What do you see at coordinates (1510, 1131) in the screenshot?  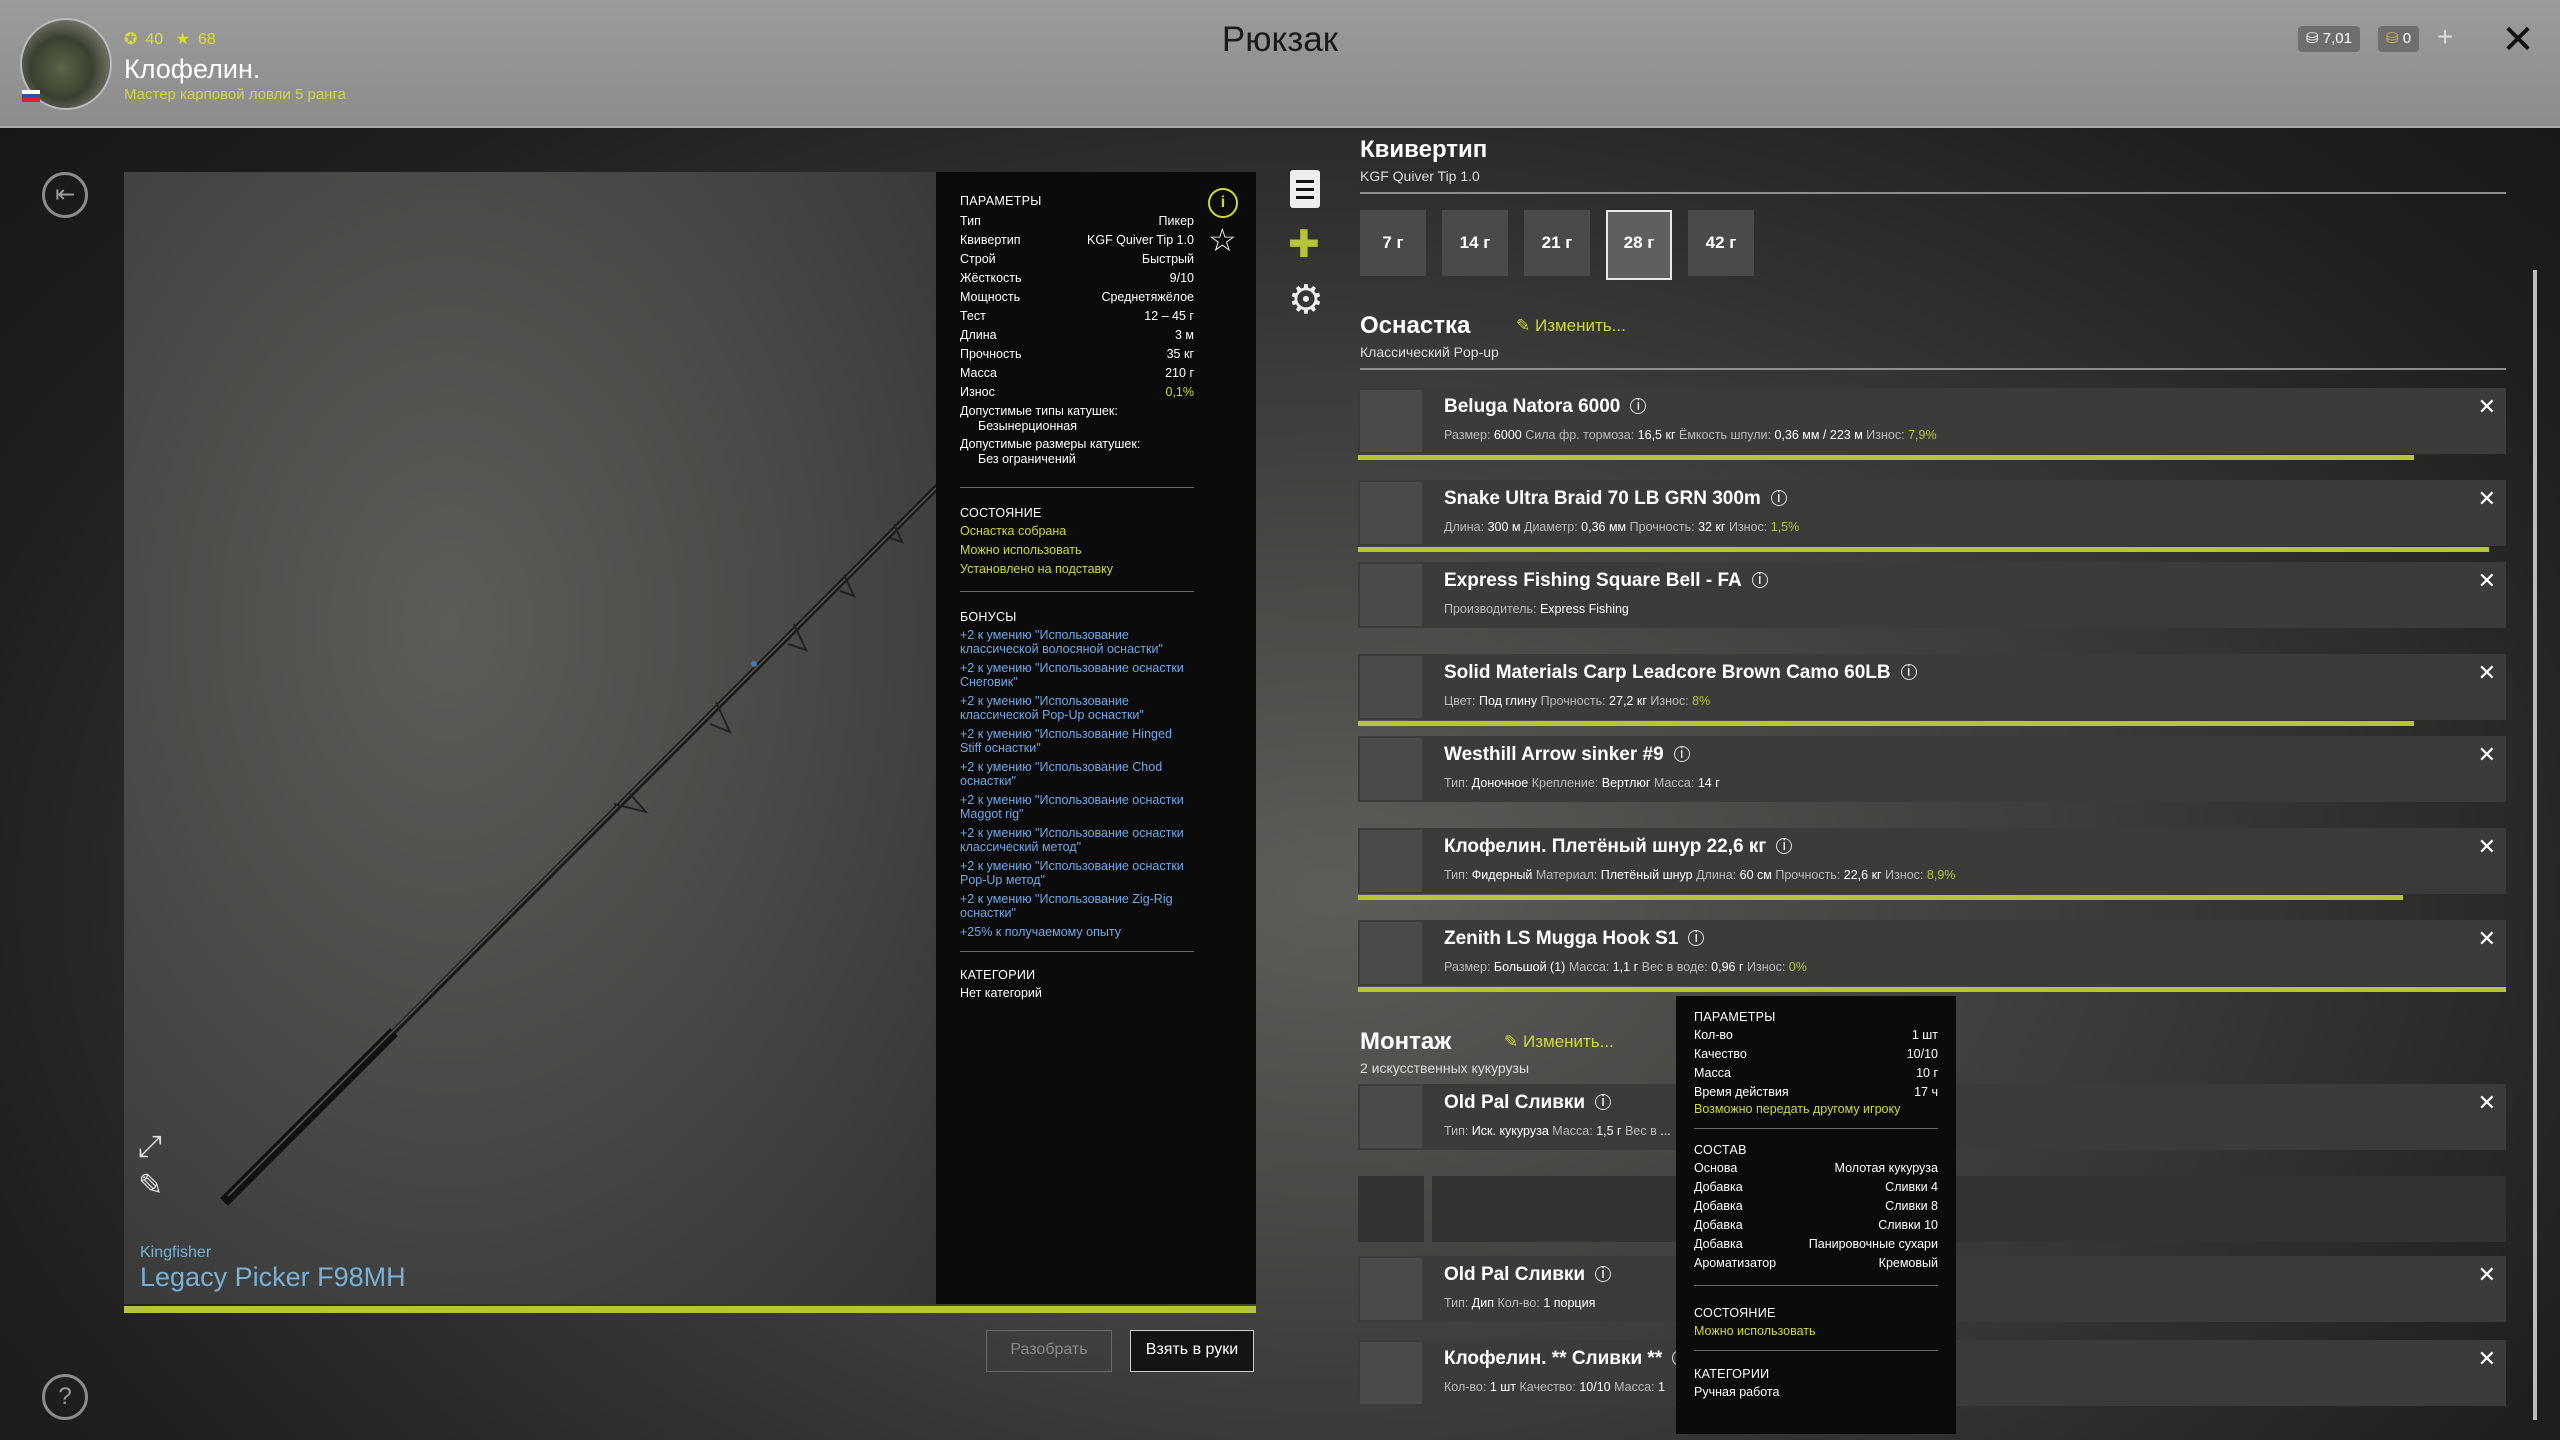 I see `detail-value: Иск. кукуруза` at bounding box center [1510, 1131].